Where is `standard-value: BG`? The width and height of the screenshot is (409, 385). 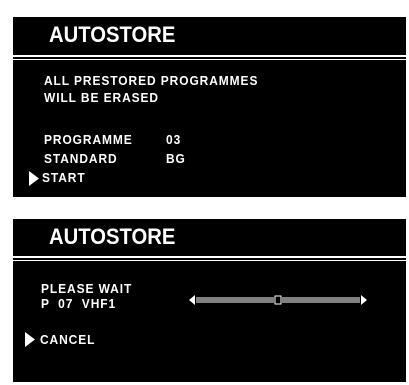 standard-value: BG is located at coordinates (176, 158).